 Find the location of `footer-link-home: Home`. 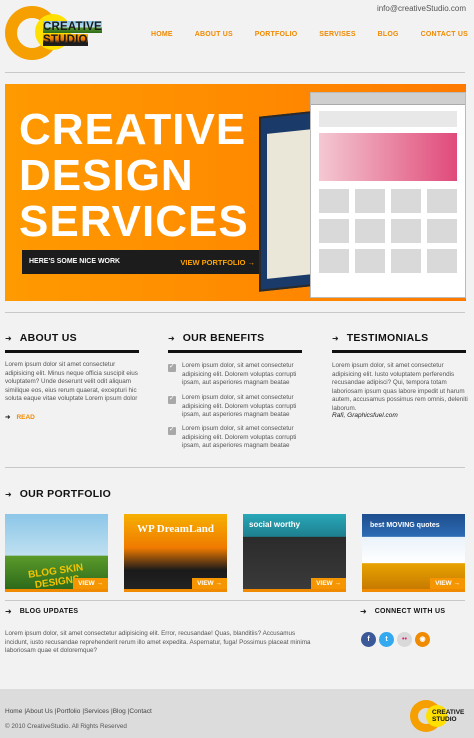

footer-link-home: Home is located at coordinates (13, 711).